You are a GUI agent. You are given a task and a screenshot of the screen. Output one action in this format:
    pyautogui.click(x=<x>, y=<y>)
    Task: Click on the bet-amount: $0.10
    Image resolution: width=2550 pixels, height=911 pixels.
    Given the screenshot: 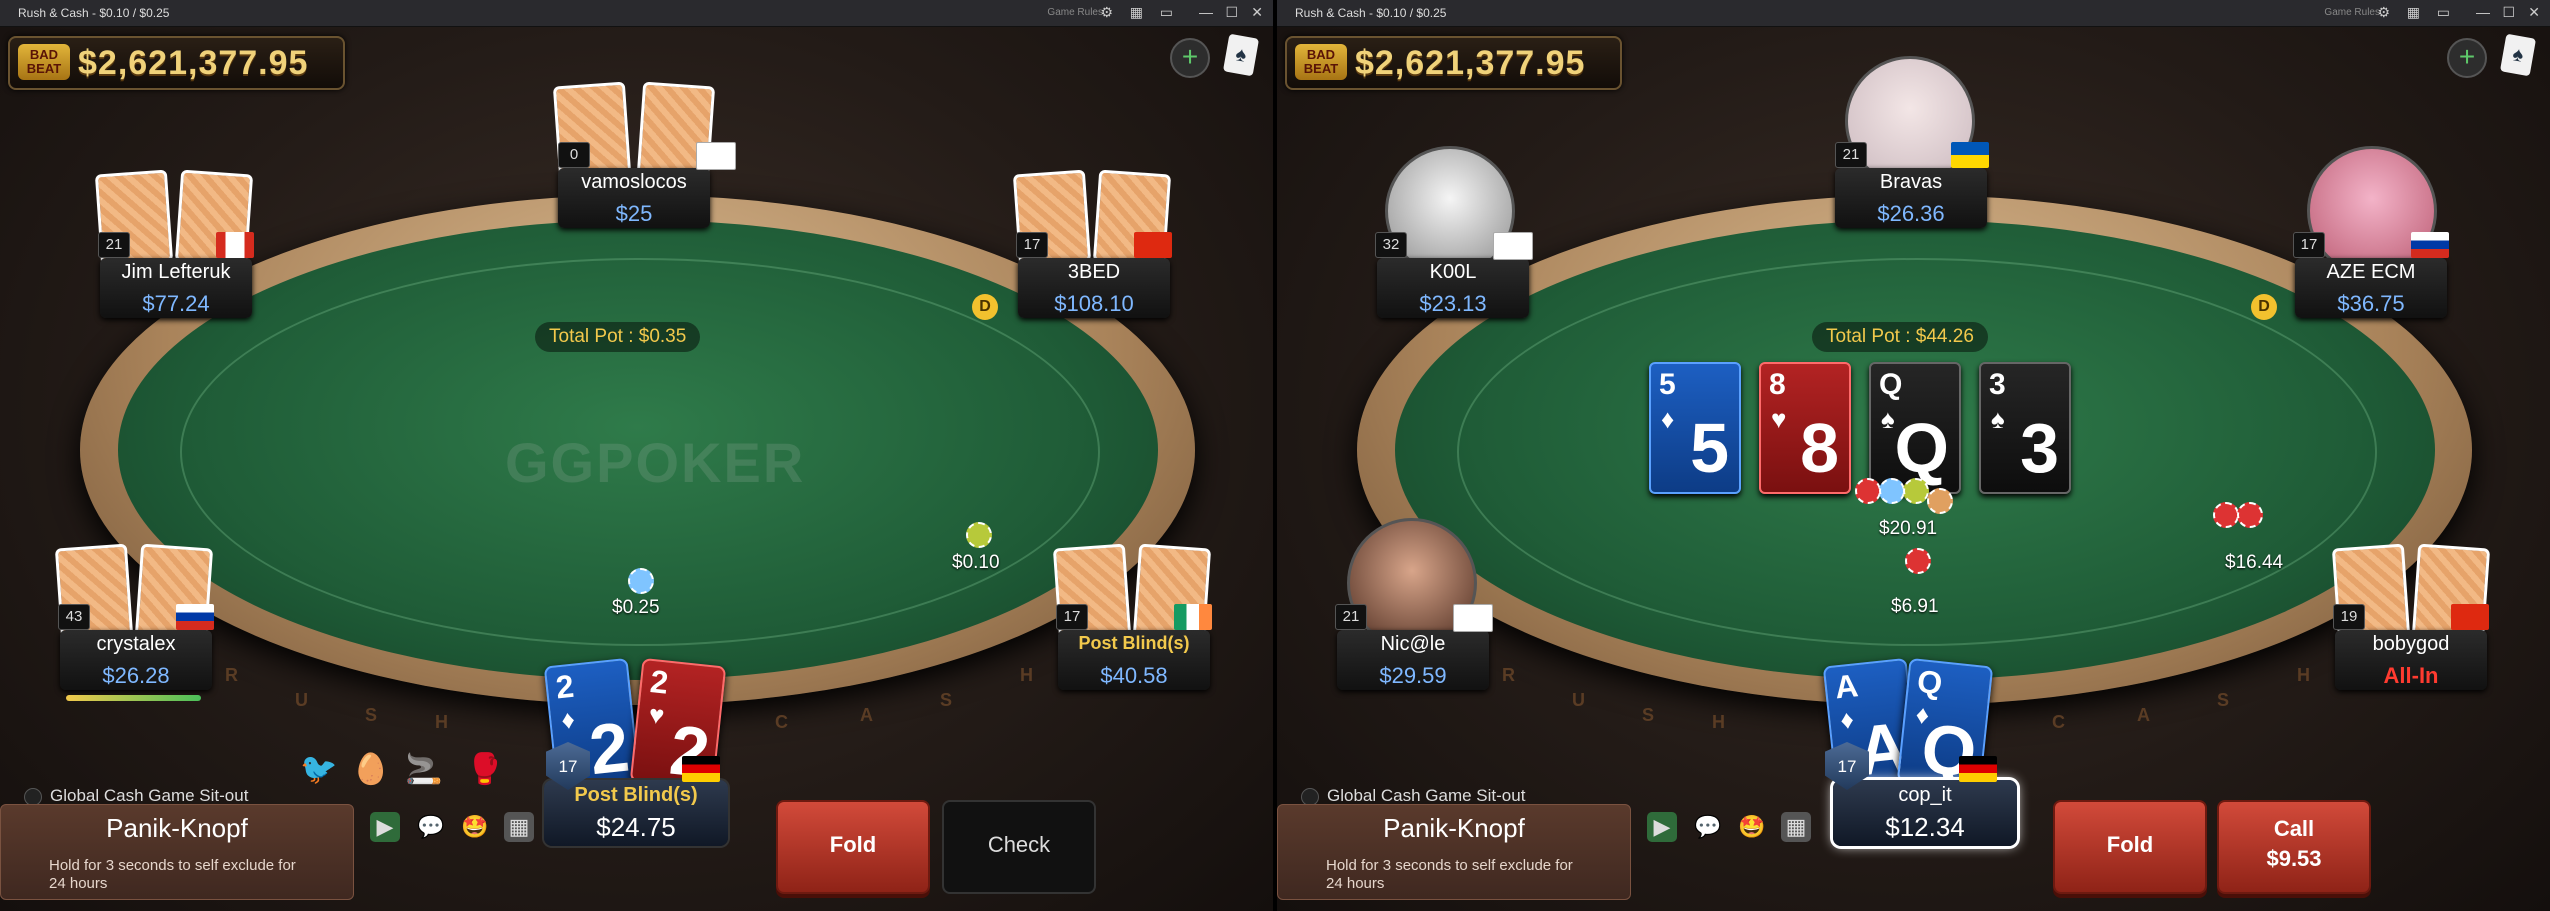 What is the action you would take?
    pyautogui.click(x=976, y=562)
    